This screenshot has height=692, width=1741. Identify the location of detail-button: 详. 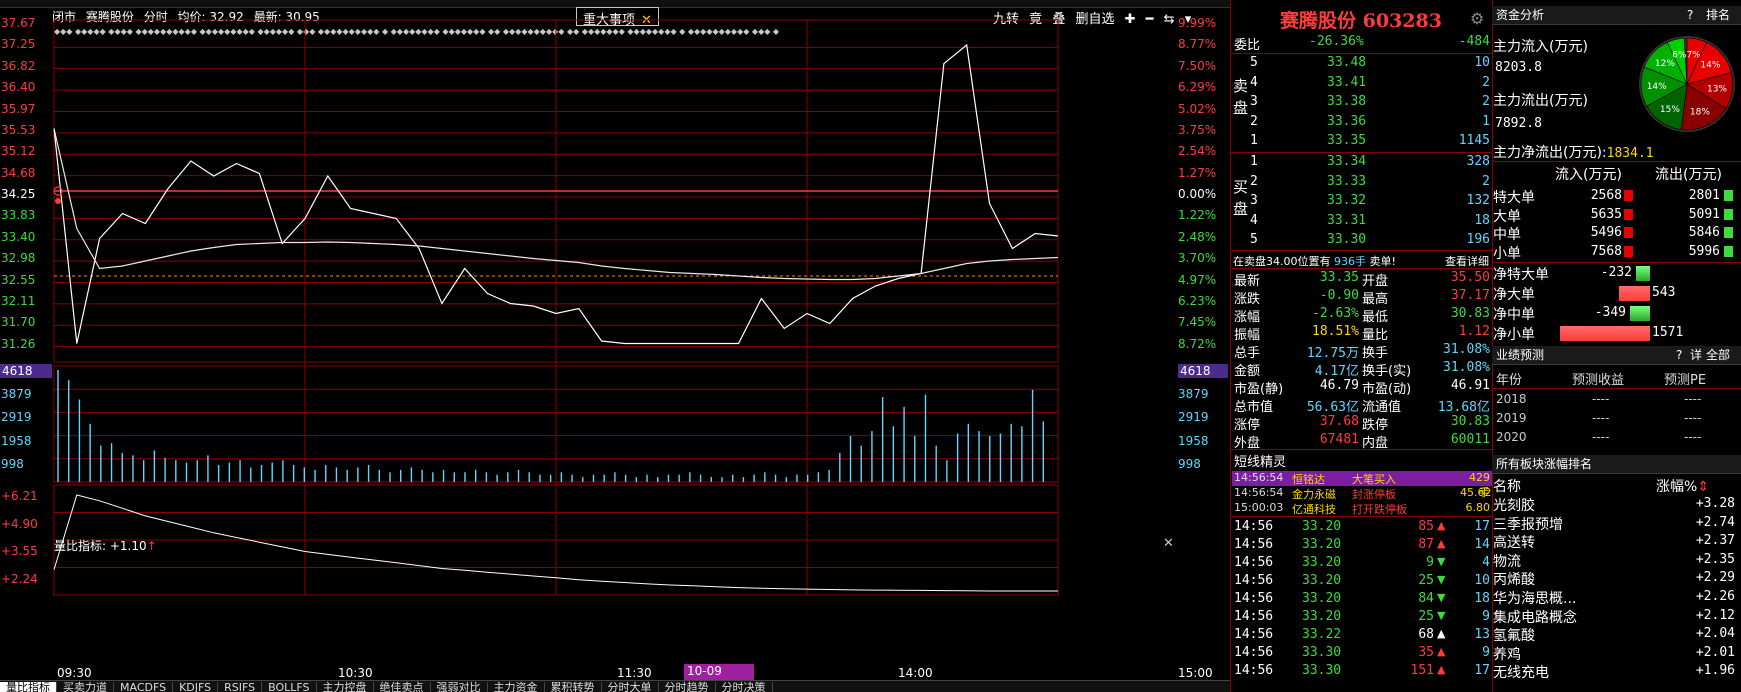
(1696, 355).